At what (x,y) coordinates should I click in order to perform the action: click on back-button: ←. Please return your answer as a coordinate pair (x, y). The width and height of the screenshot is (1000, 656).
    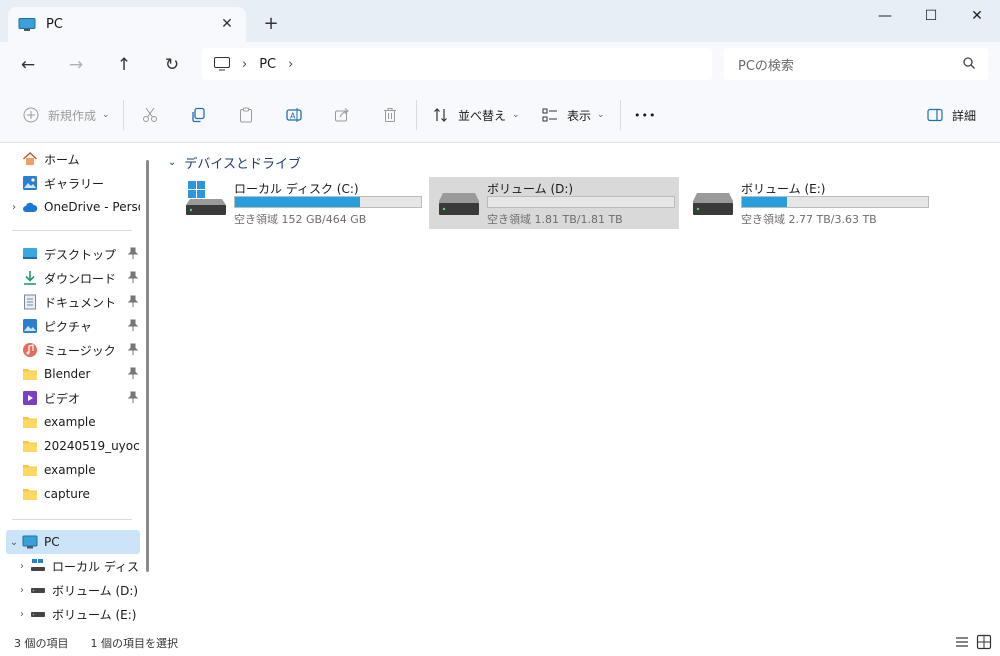
    Looking at the image, I should click on (28, 65).